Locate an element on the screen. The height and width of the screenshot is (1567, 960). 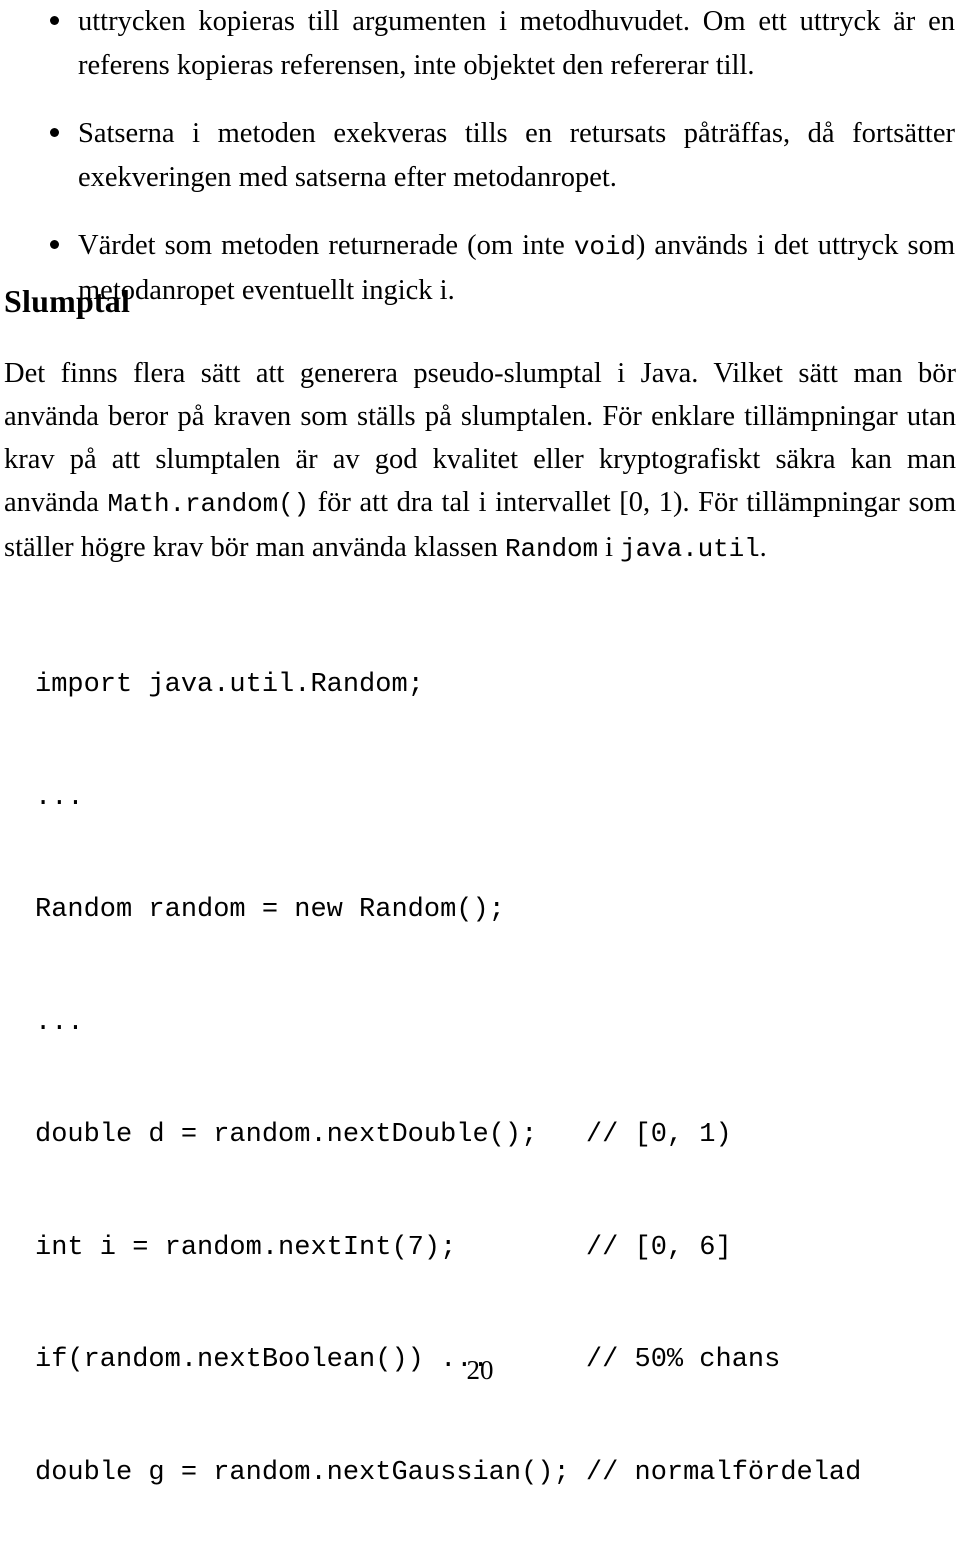
list-item-text: Värdet som metoden returnerade (om inte is located at coordinates (326, 245).